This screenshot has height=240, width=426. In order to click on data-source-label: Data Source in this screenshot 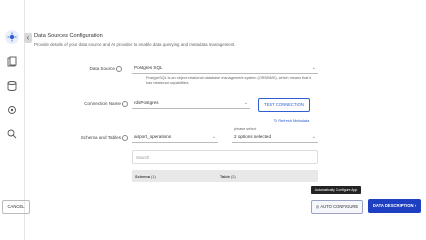, I will do `click(102, 69)`.